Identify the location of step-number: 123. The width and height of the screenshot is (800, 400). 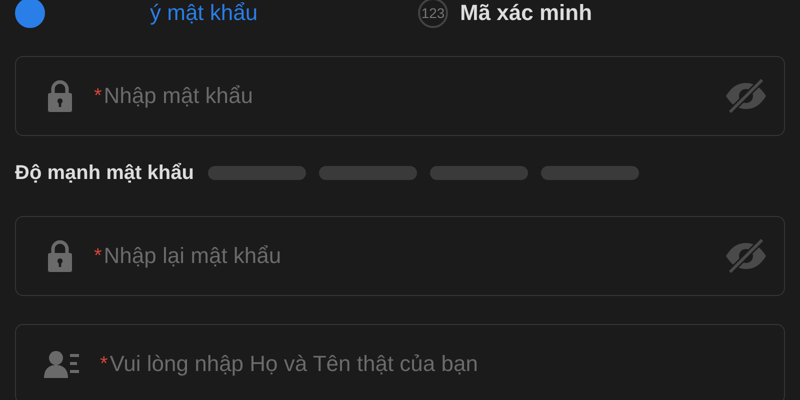
(433, 14).